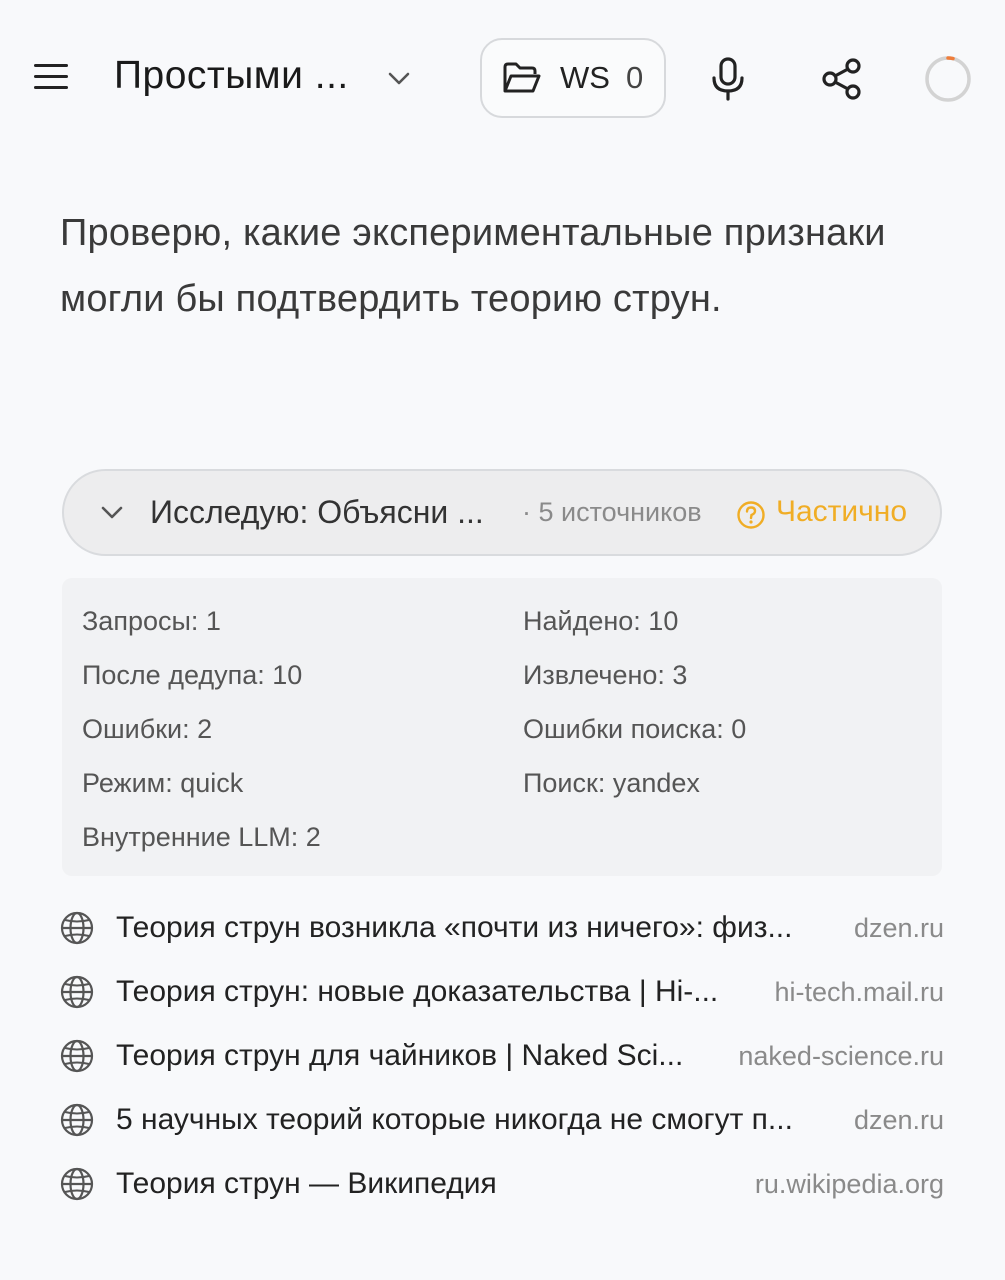 This screenshot has width=1005, height=1280. What do you see at coordinates (842, 511) in the screenshot?
I see `research-status: Частично` at bounding box center [842, 511].